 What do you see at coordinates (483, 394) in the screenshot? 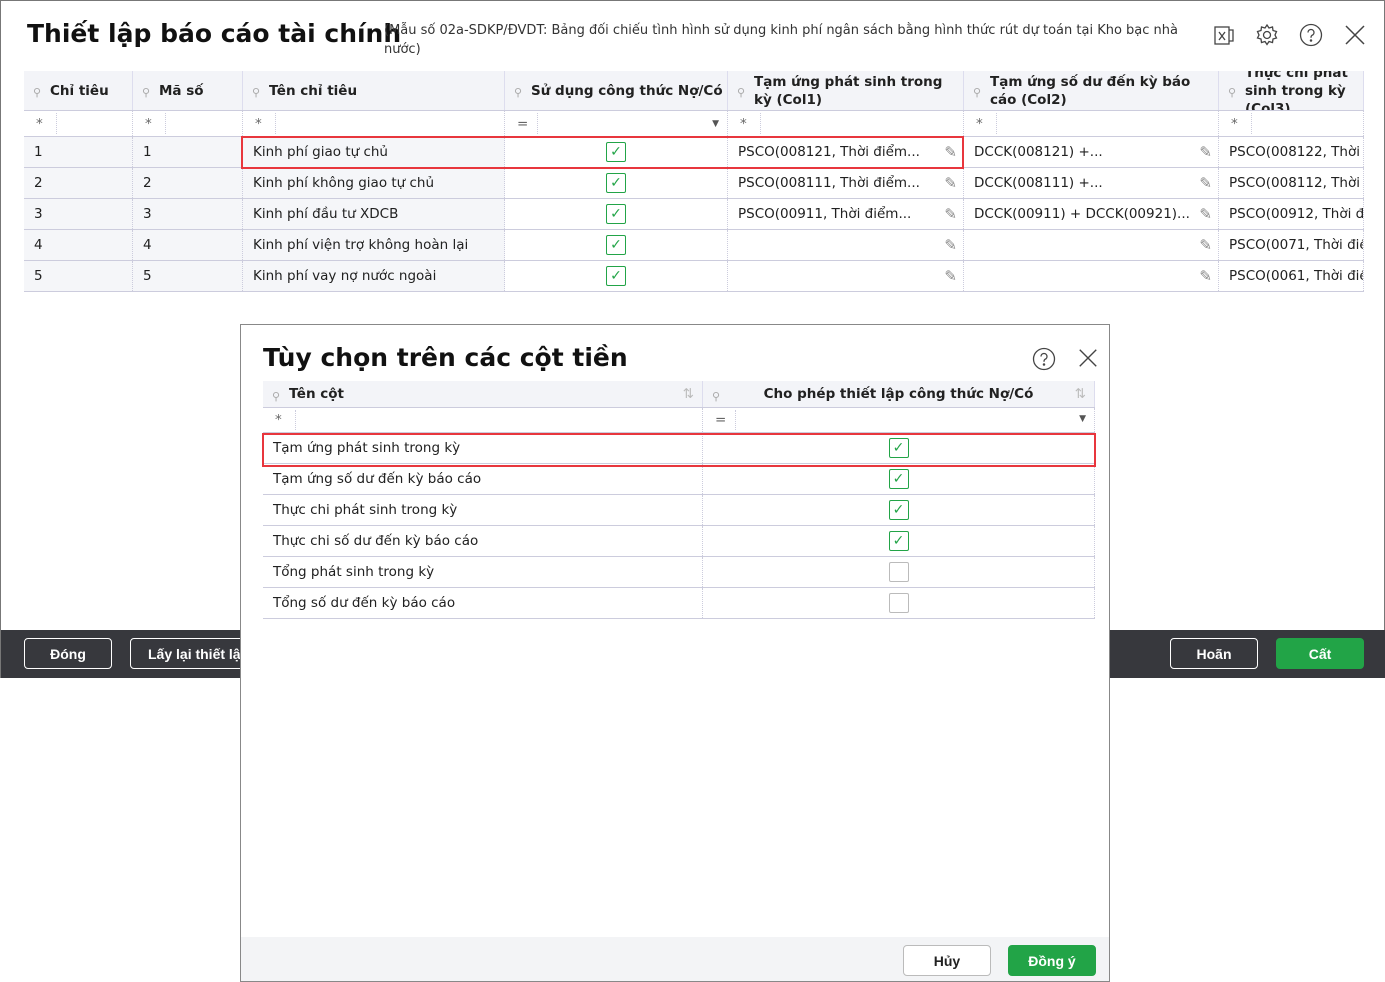
I see `column-header: ⚲ Tên cột ⇅` at bounding box center [483, 394].